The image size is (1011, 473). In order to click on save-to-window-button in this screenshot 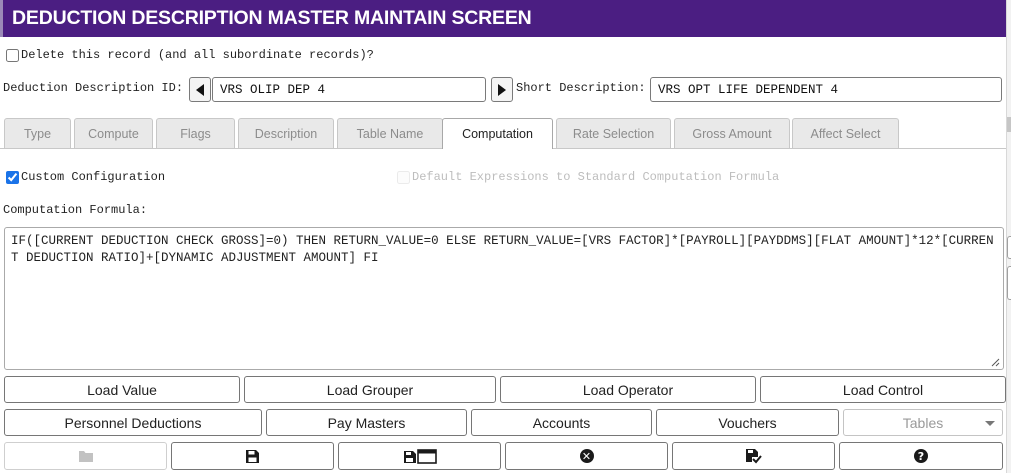, I will do `click(419, 456)`.